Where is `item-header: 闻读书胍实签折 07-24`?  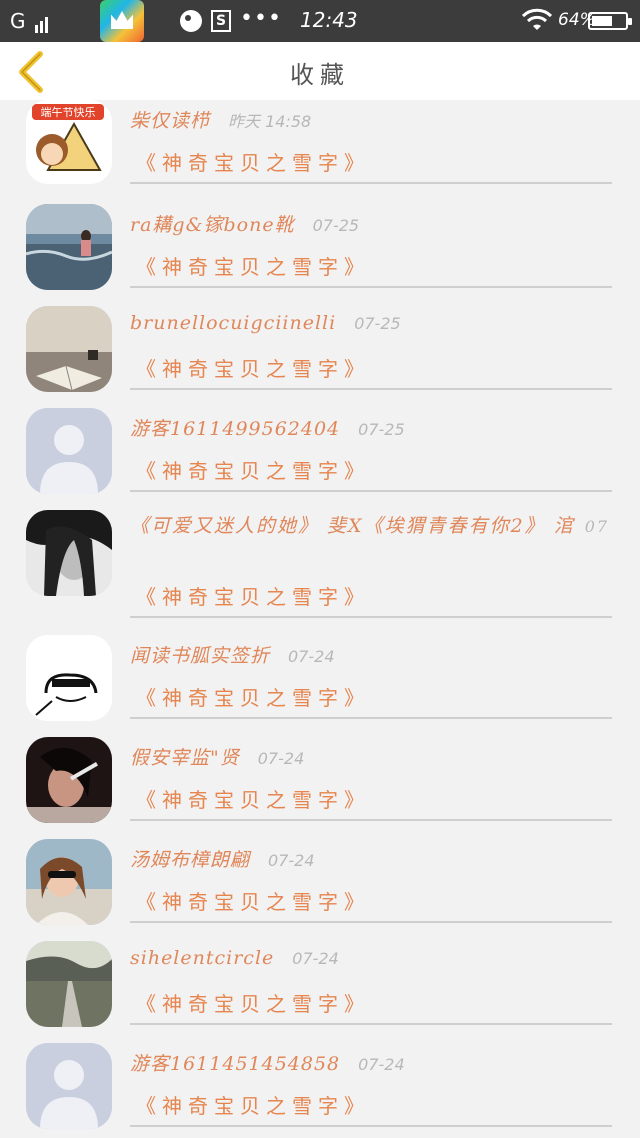
item-header: 闻读书胍实签折 07-24 is located at coordinates (385, 654).